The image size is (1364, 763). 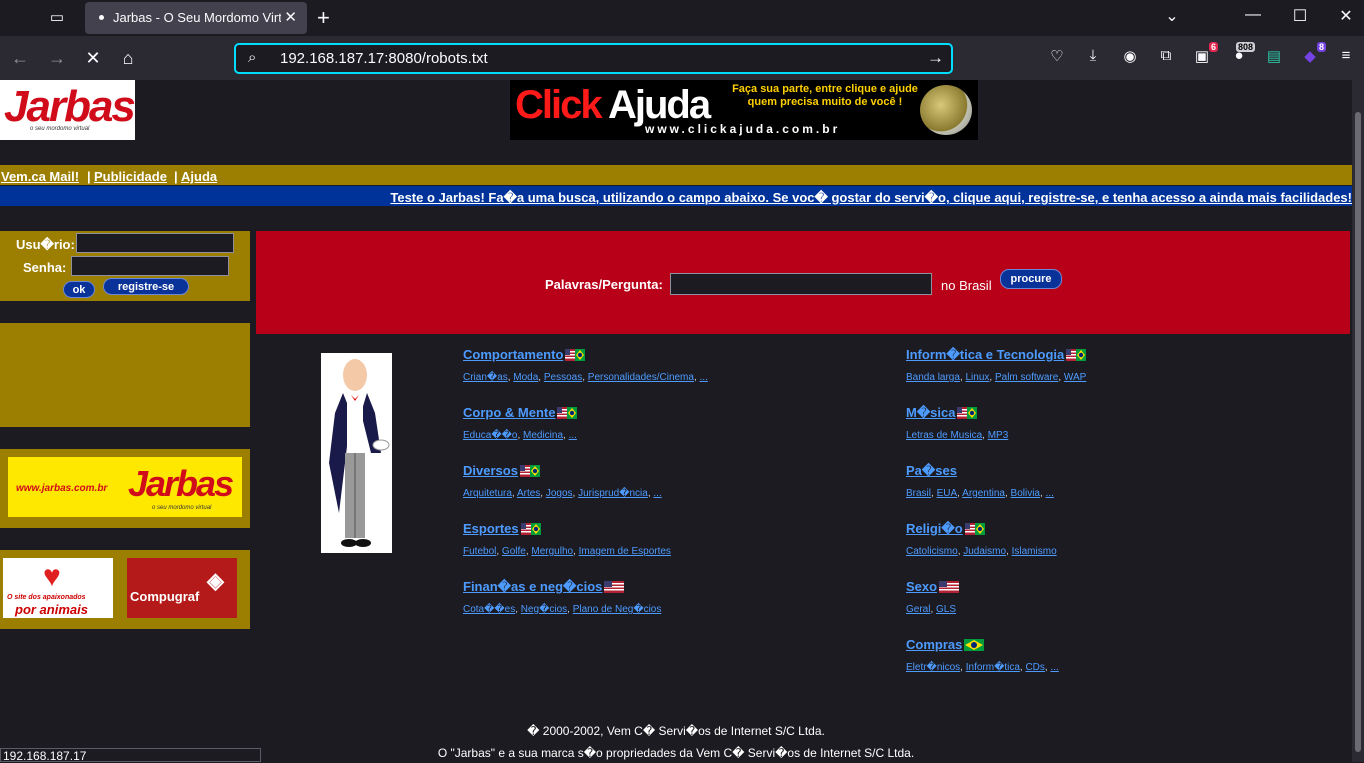 What do you see at coordinates (947, 493) in the screenshot?
I see `subcategory-link: EUA` at bounding box center [947, 493].